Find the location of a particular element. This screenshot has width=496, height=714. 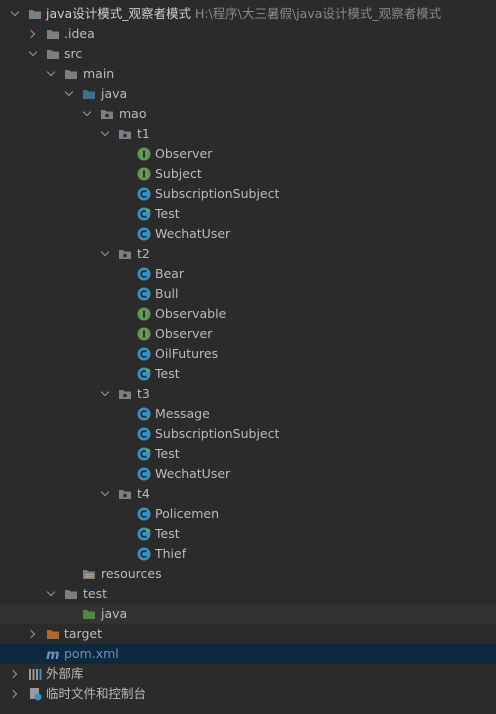

source-folder-icon is located at coordinates (89, 94).